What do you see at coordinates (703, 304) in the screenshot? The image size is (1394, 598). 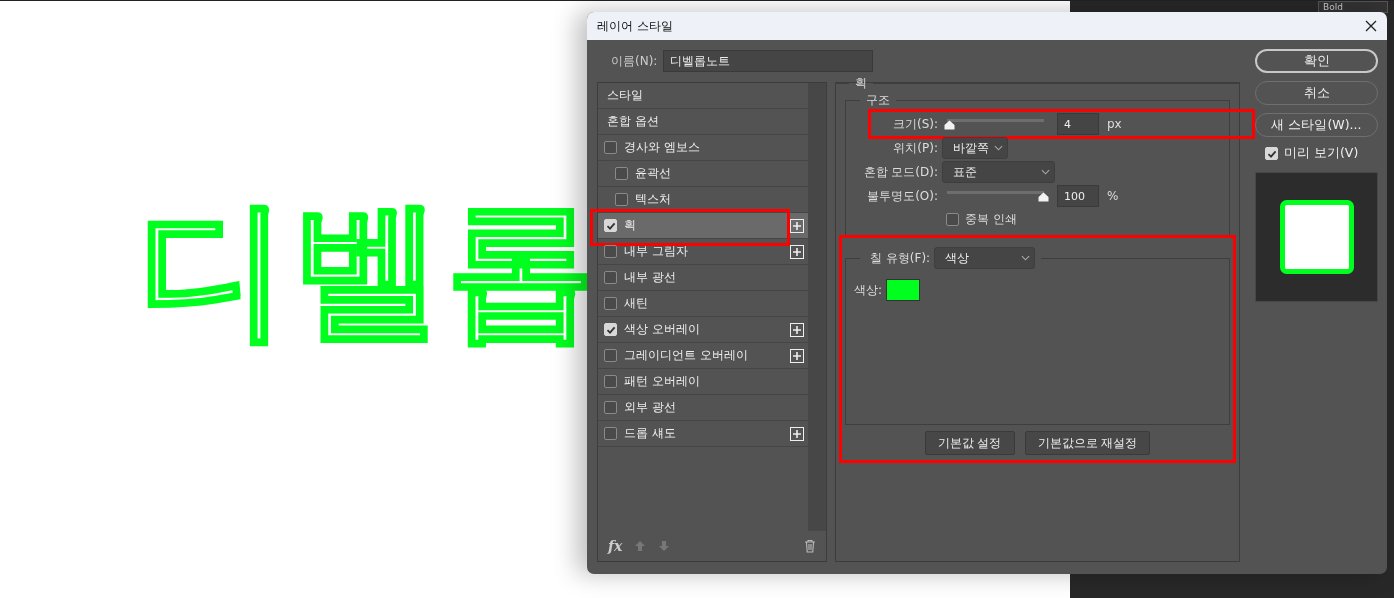 I see `style-list-item: 새틴` at bounding box center [703, 304].